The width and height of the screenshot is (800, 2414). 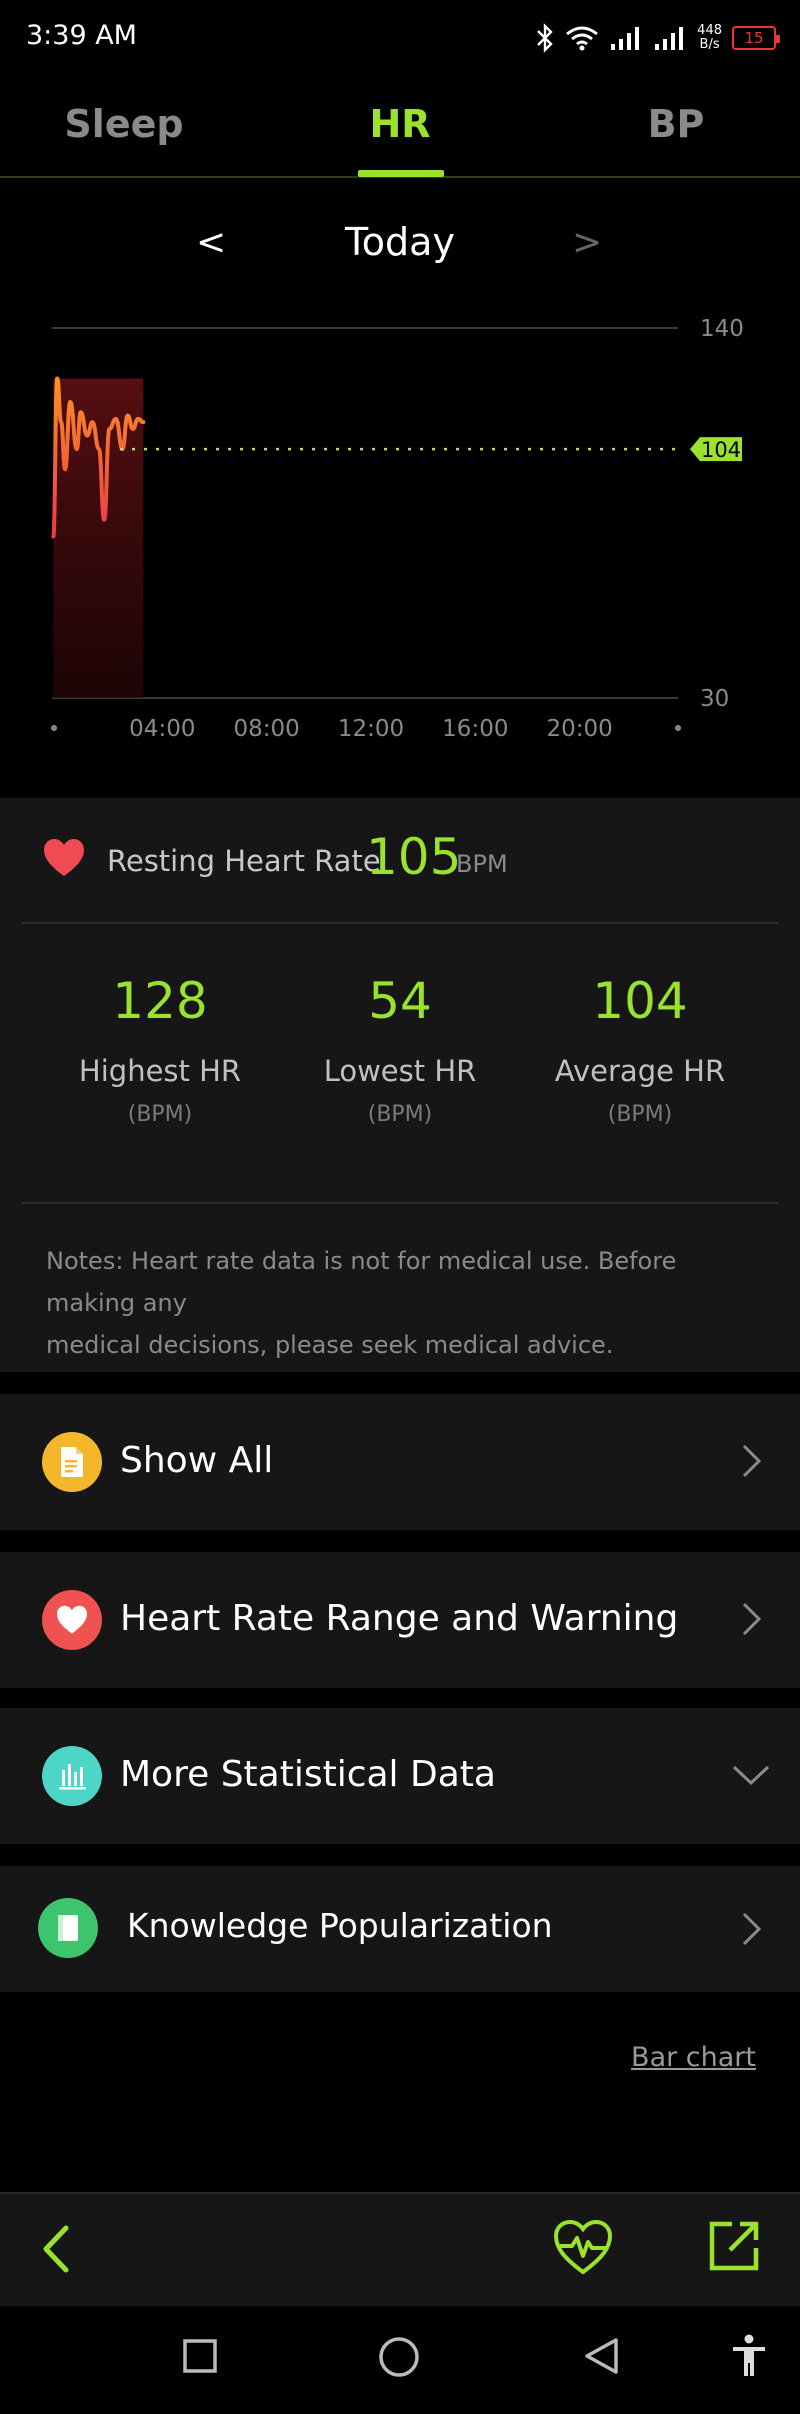 What do you see at coordinates (640, 1001) in the screenshot?
I see `stat-value: 104` at bounding box center [640, 1001].